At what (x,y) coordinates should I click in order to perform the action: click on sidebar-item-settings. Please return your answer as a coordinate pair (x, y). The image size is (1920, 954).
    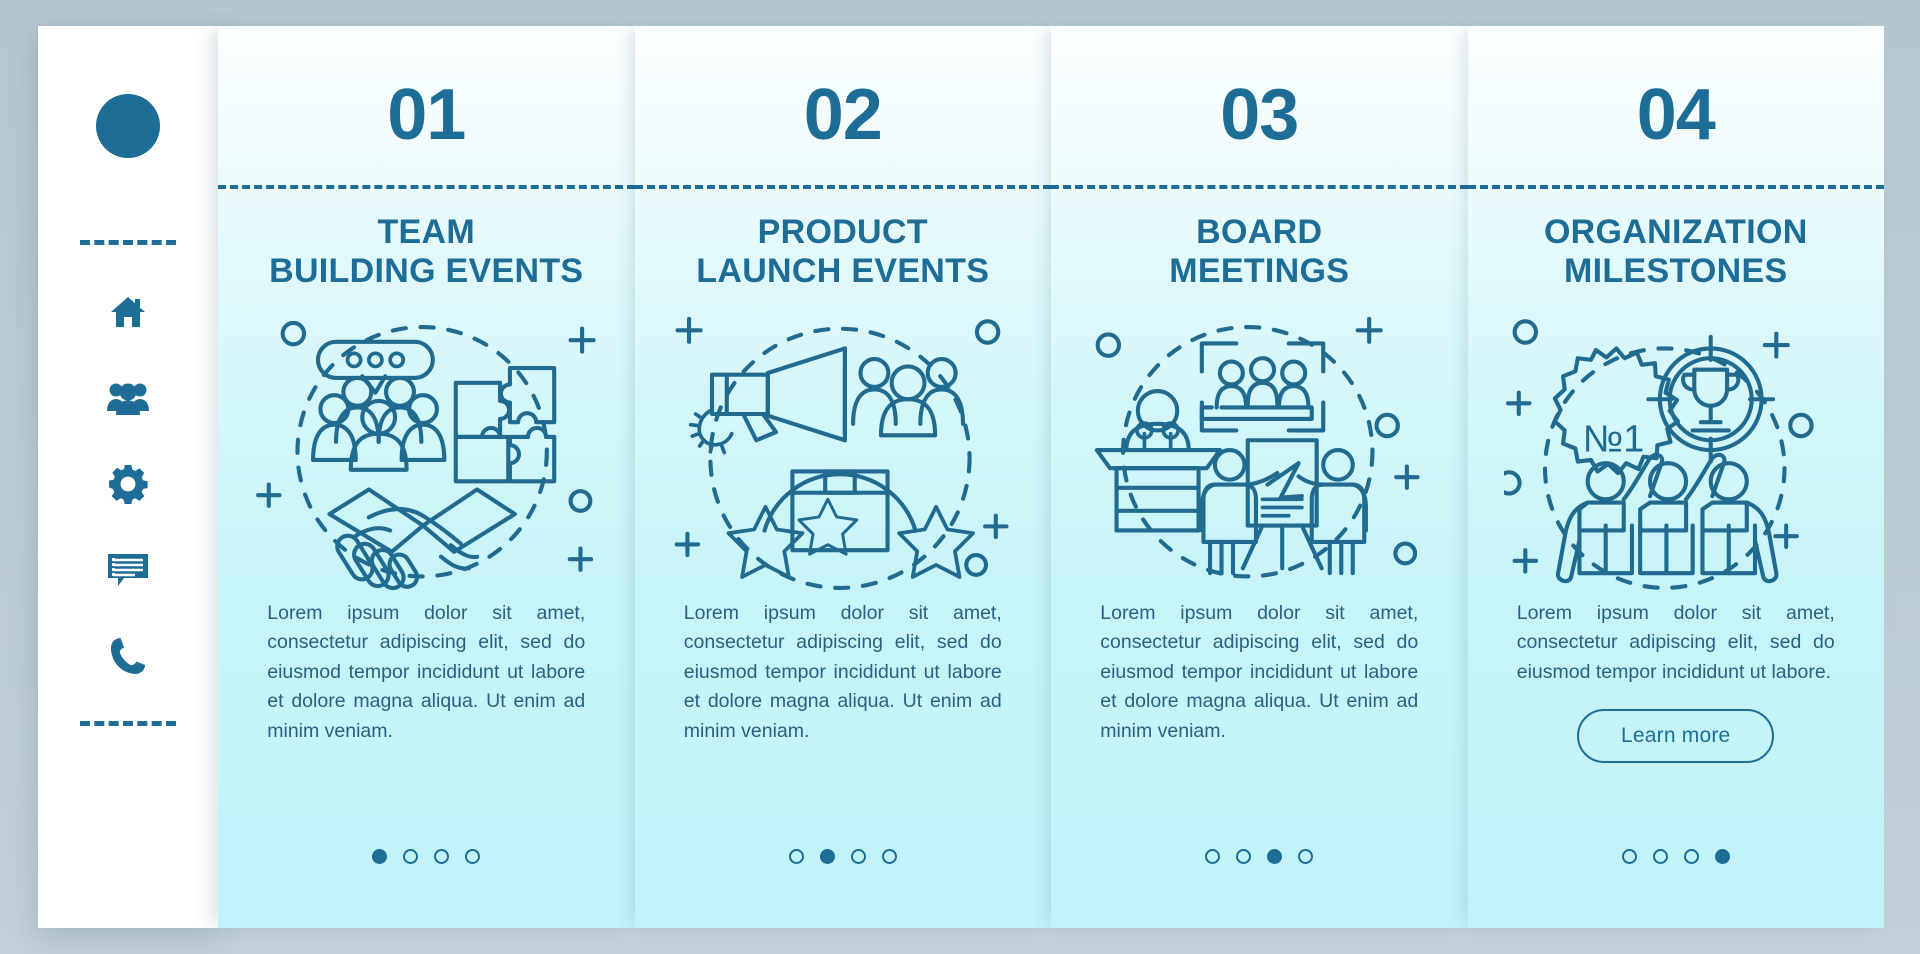
    Looking at the image, I should click on (128, 484).